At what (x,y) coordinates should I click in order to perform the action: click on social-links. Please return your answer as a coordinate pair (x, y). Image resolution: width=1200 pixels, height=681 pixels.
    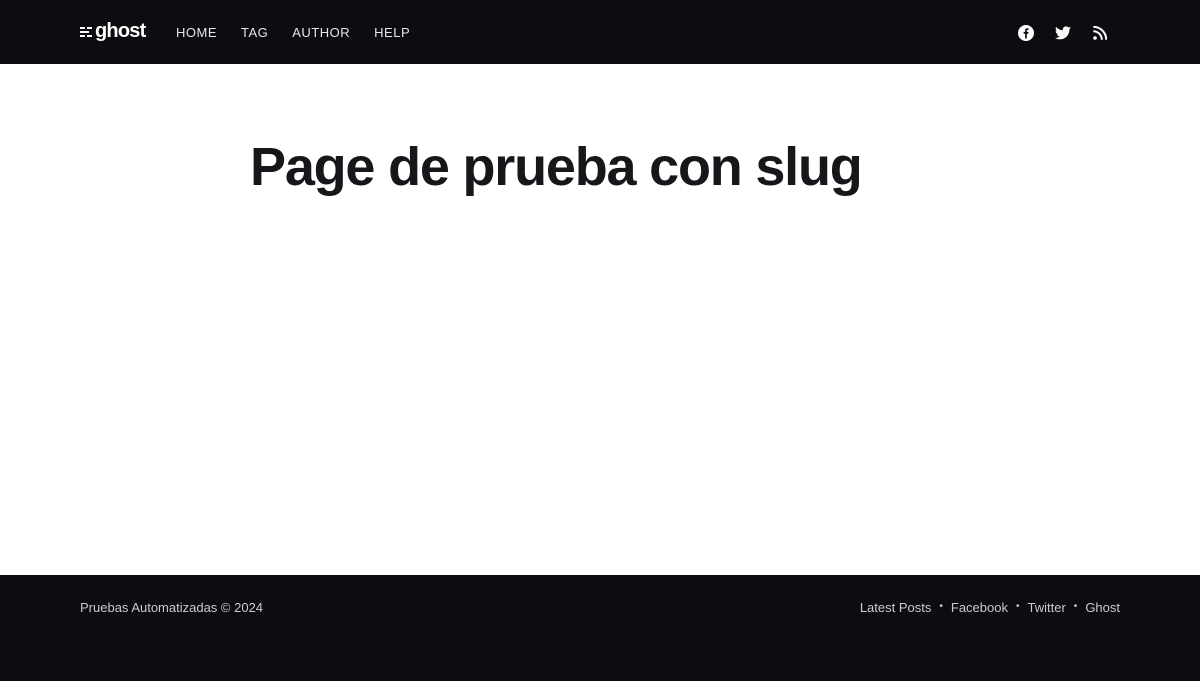
    Looking at the image, I should click on (1054, 33).